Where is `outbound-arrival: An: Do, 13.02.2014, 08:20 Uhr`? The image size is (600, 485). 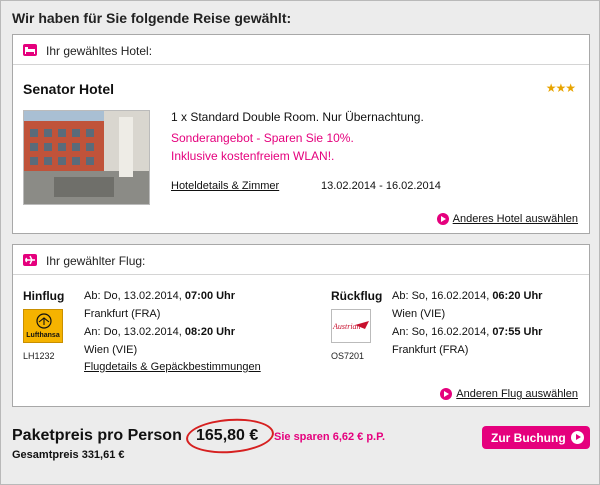 outbound-arrival: An: Do, 13.02.2014, 08:20 Uhr is located at coordinates (159, 332).